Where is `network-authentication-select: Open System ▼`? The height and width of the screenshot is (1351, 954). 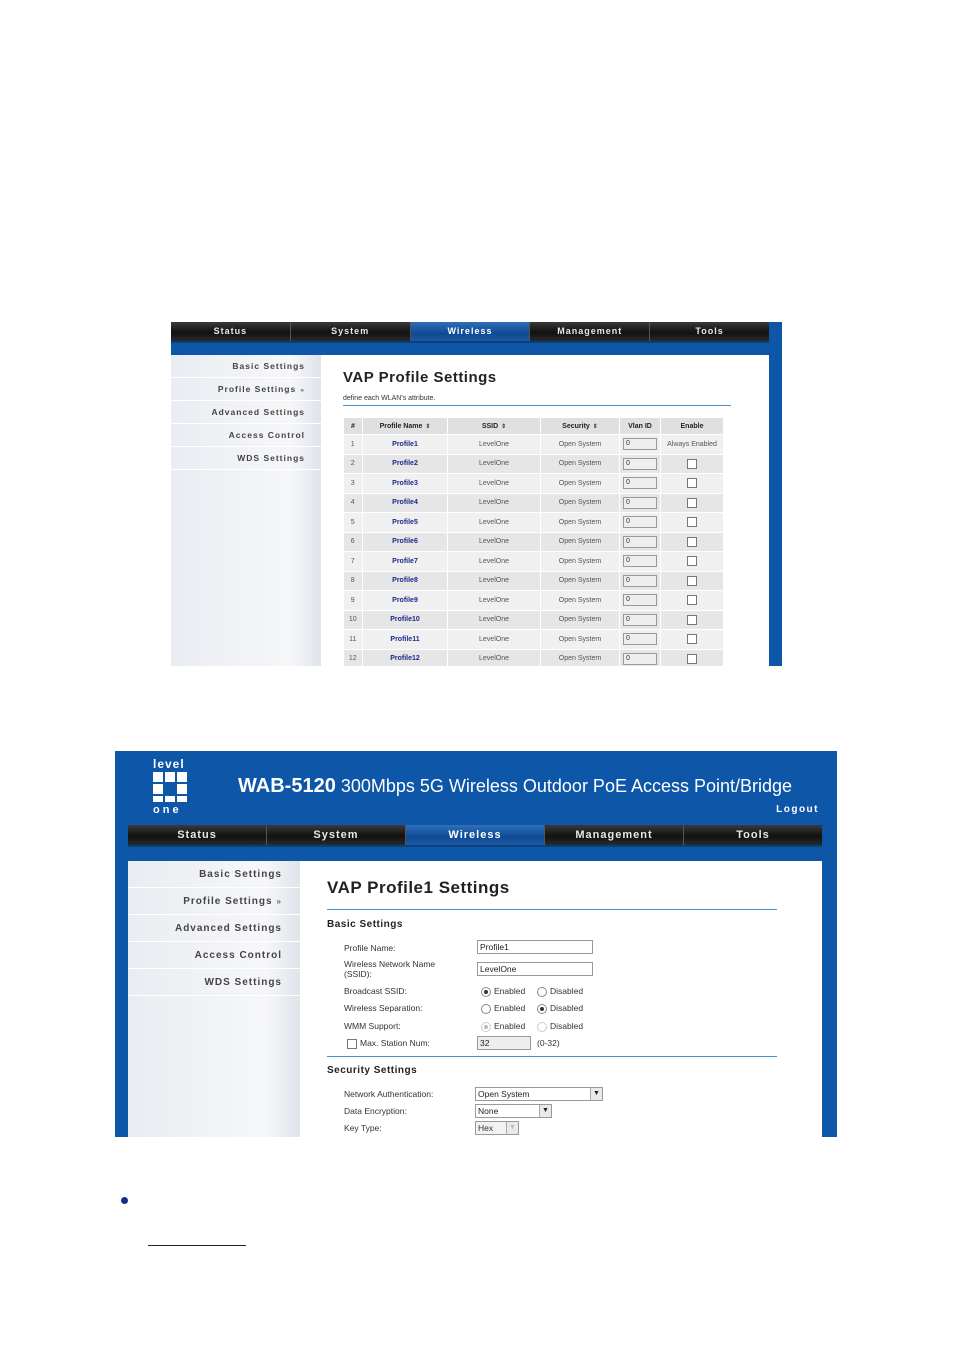 network-authentication-select: Open System ▼ is located at coordinates (539, 1094).